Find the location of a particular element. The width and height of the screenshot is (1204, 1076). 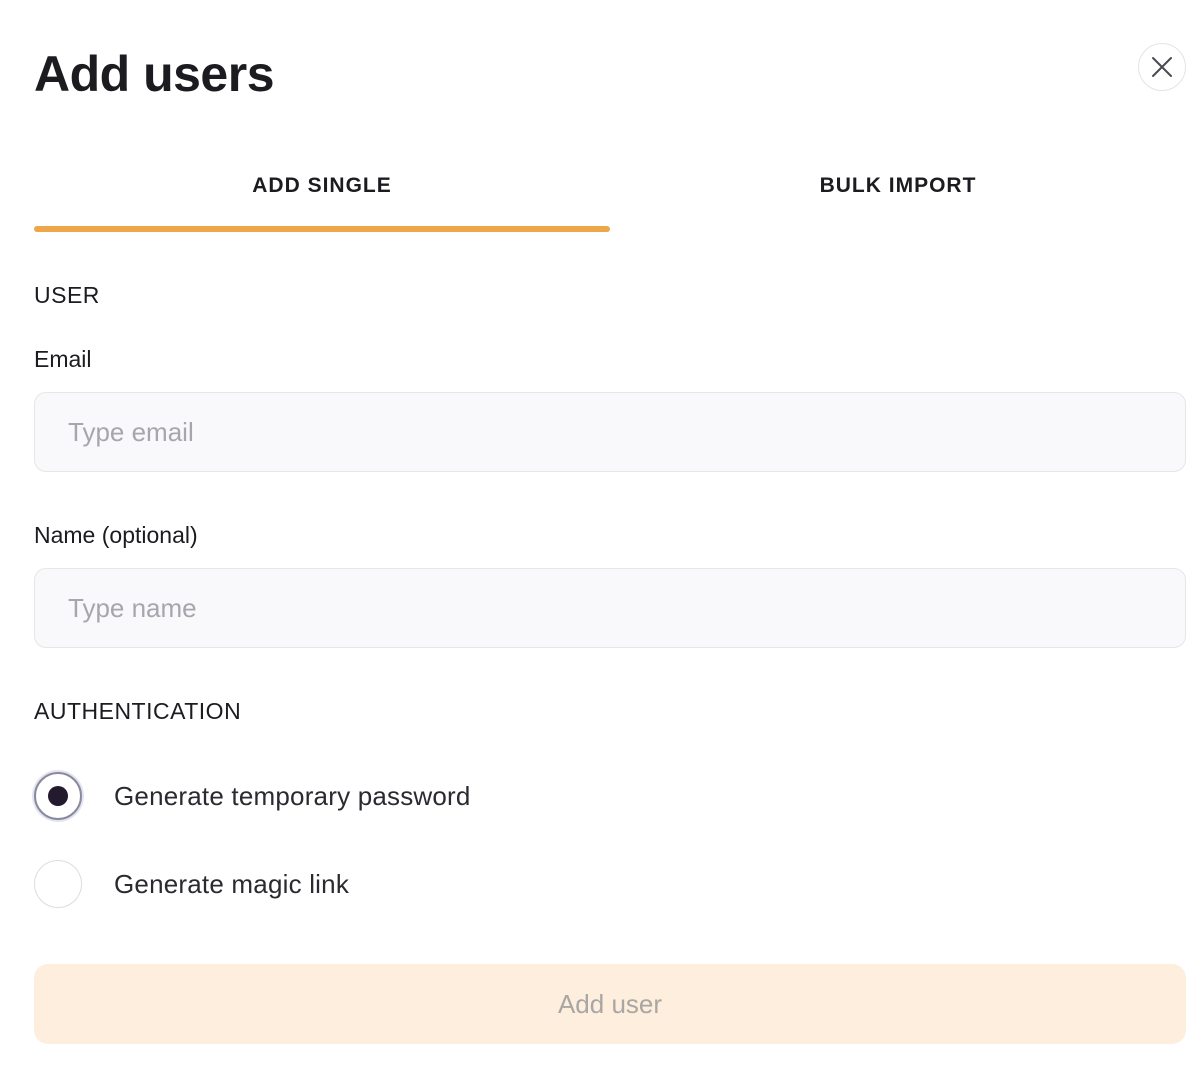

radio-option-temporary-password: Generate temporary password is located at coordinates (252, 796).